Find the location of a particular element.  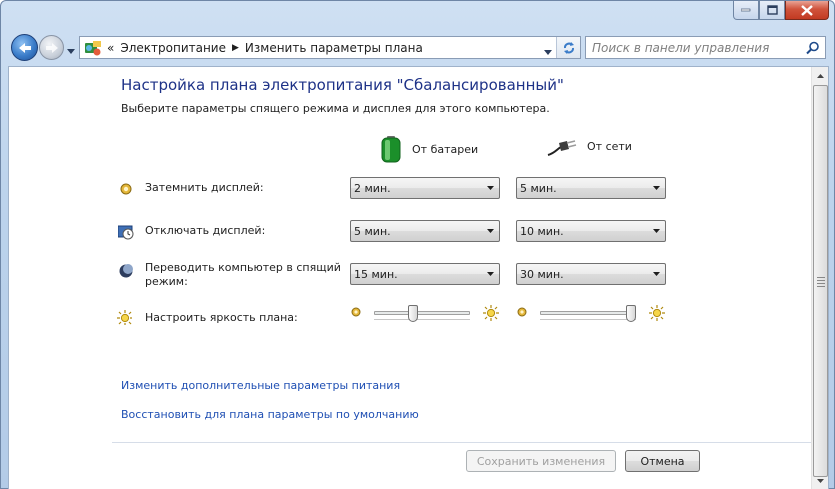

column-header-plugged: От сети is located at coordinates (589, 146).